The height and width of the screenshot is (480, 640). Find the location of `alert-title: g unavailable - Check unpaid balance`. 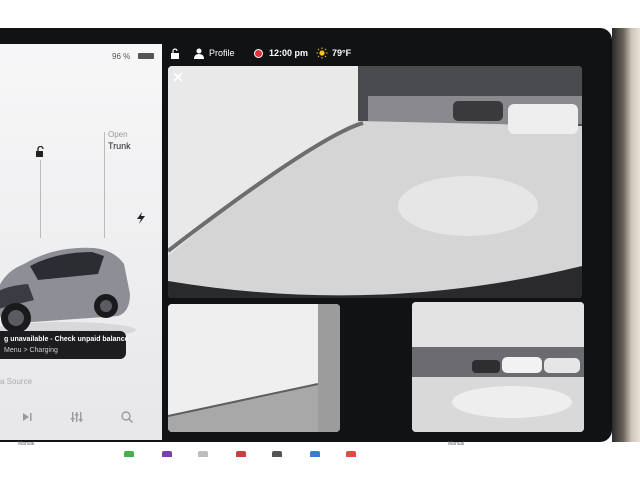

alert-title: g unavailable - Check unpaid balance is located at coordinates (66, 339).